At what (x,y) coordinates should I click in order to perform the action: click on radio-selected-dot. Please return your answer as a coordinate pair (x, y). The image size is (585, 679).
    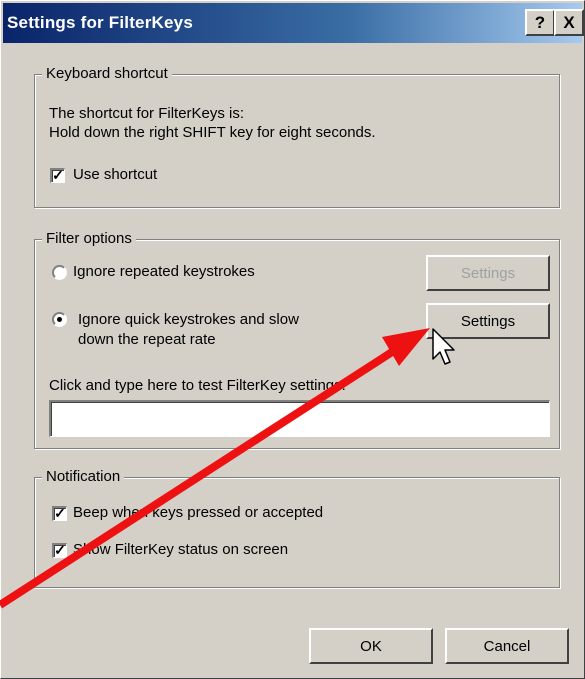
    Looking at the image, I should click on (59, 319).